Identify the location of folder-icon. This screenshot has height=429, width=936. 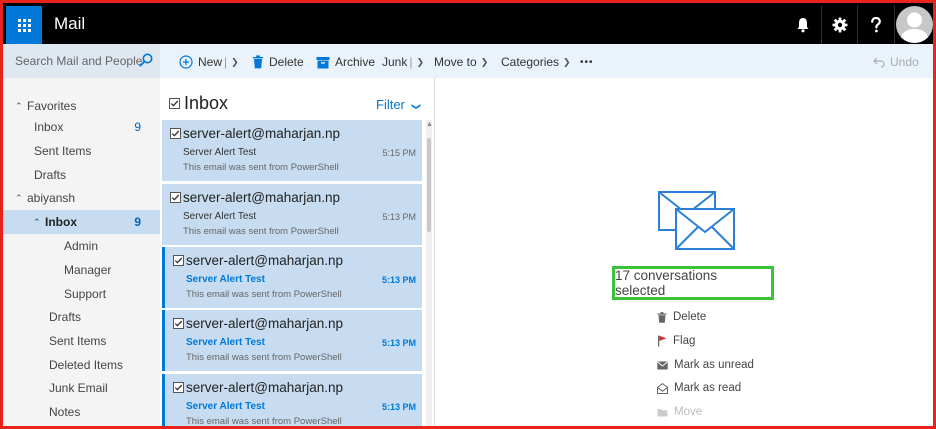
(662, 412).